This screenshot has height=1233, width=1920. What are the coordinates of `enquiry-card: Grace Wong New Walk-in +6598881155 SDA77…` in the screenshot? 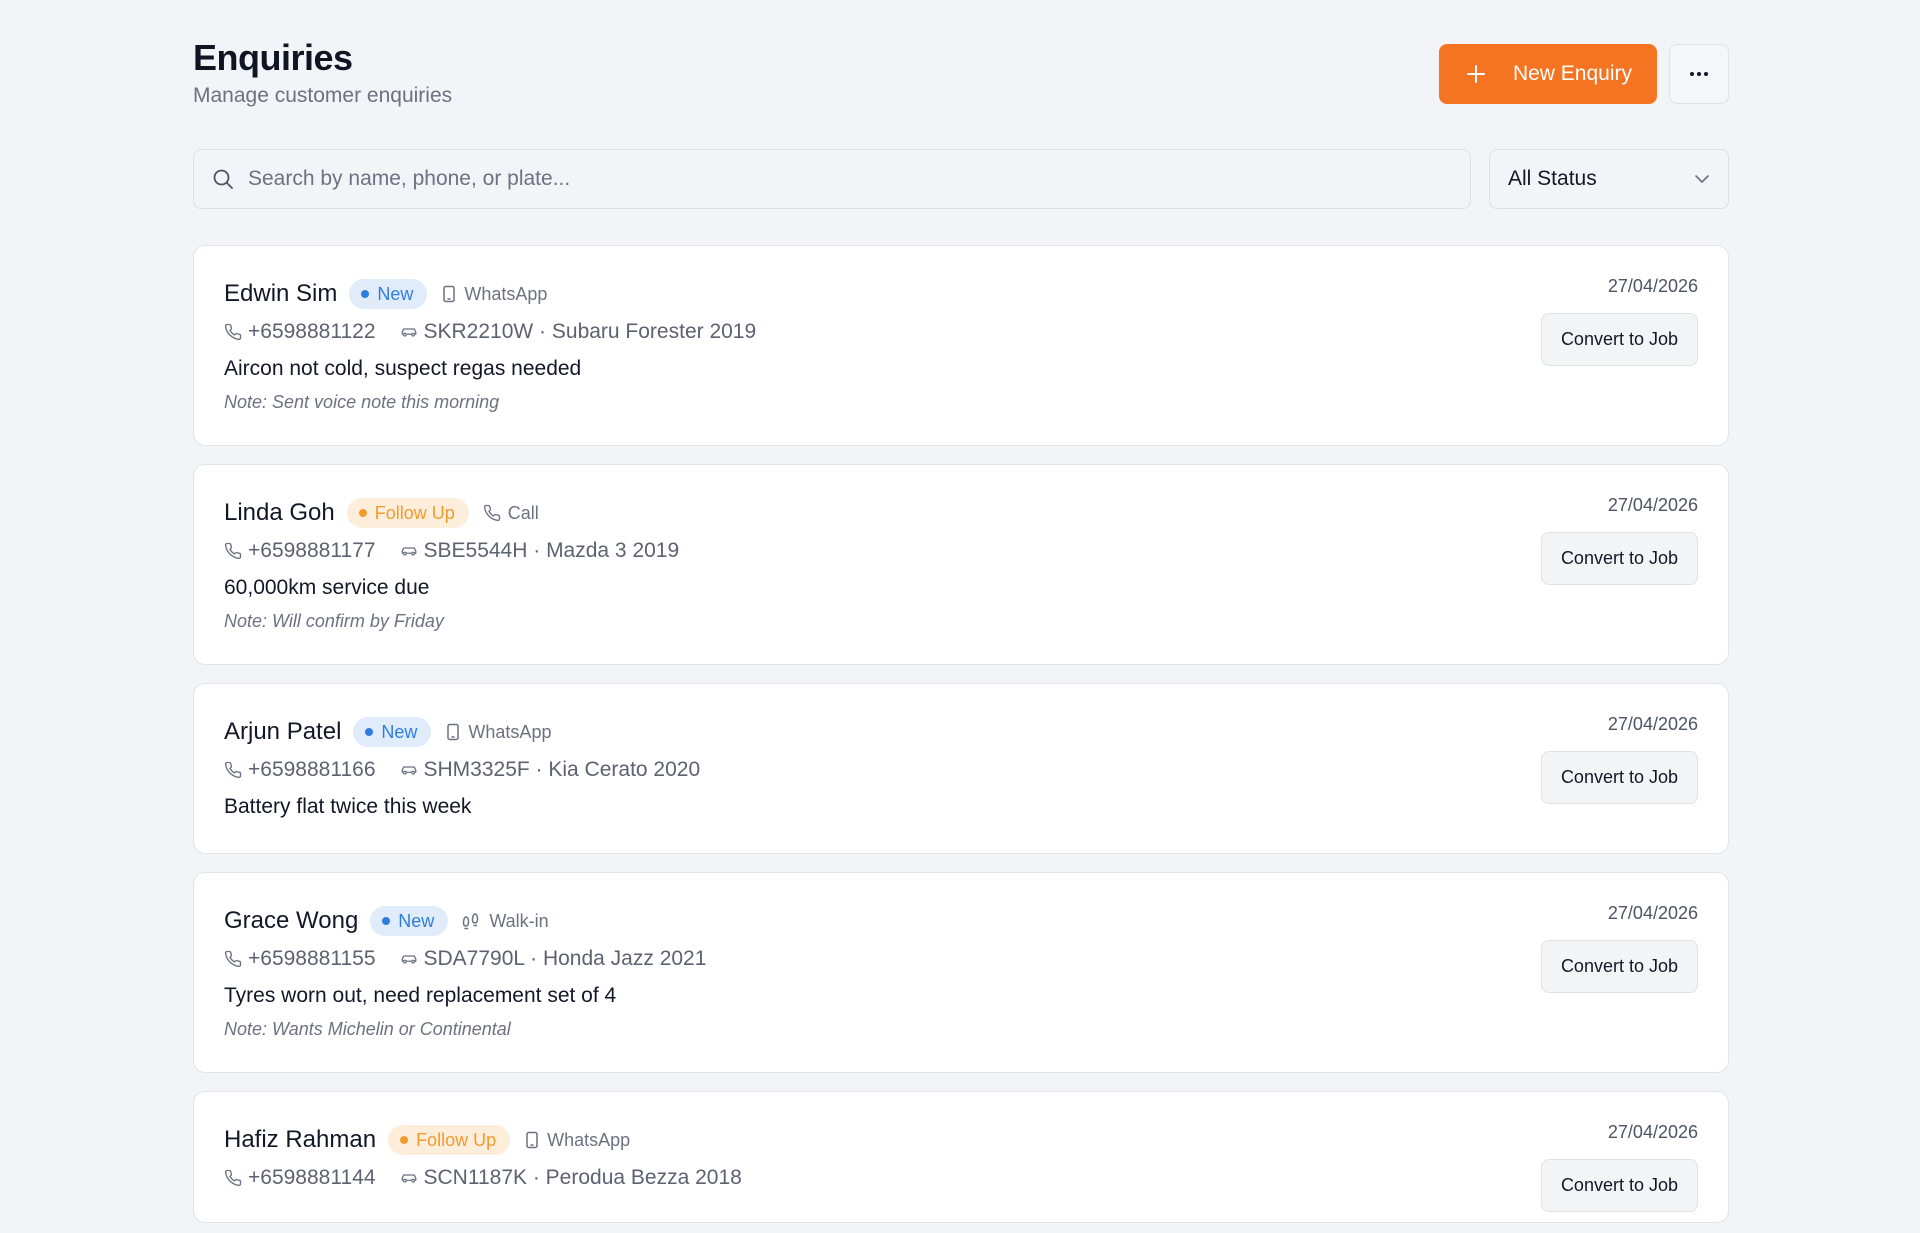 It's located at (961, 972).